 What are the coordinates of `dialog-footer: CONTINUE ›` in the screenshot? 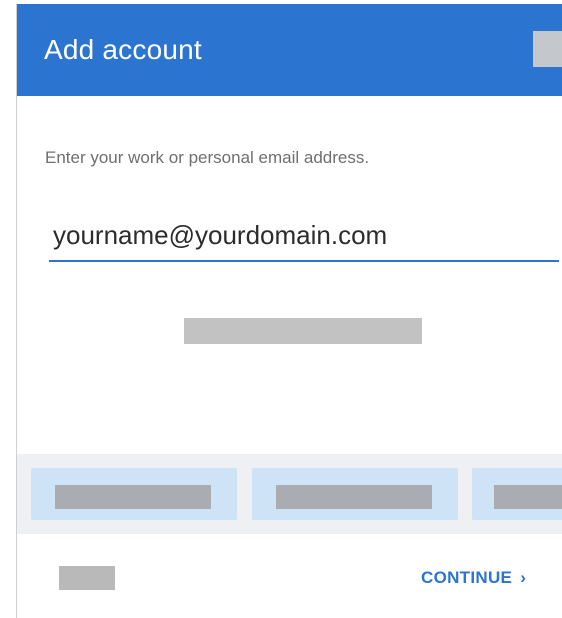 It's located at (289, 576).